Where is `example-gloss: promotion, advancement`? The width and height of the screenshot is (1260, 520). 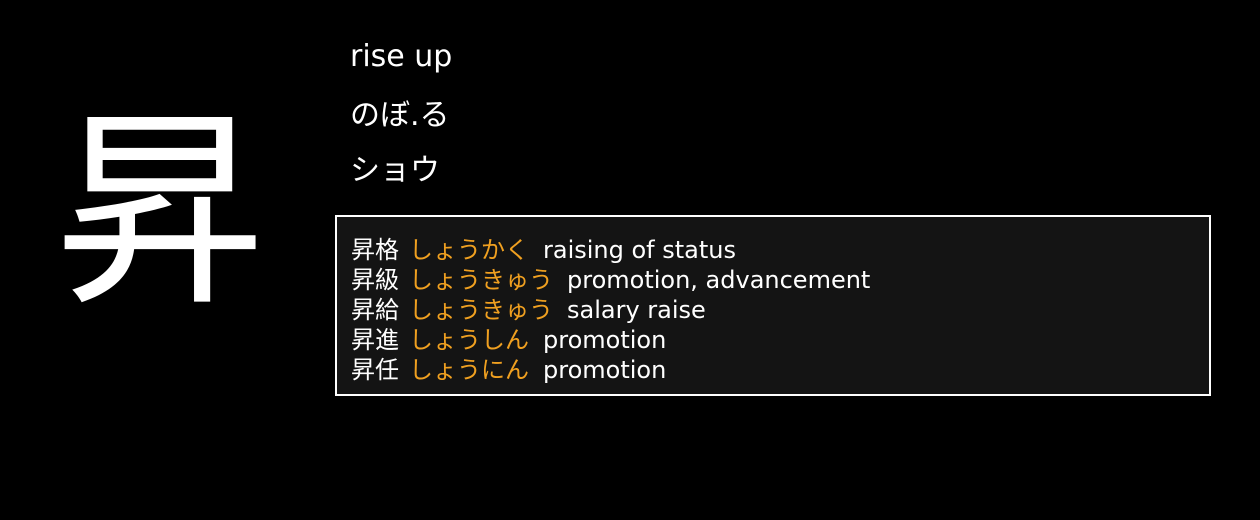 example-gloss: promotion, advancement is located at coordinates (719, 280).